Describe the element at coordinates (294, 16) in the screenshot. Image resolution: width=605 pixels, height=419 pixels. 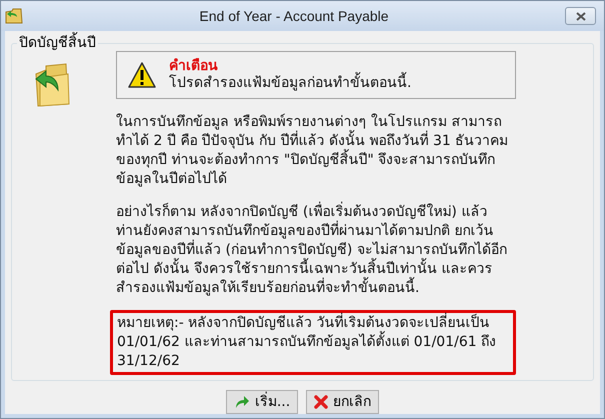
I see `window-title: End of Year - Account Payable` at that location.